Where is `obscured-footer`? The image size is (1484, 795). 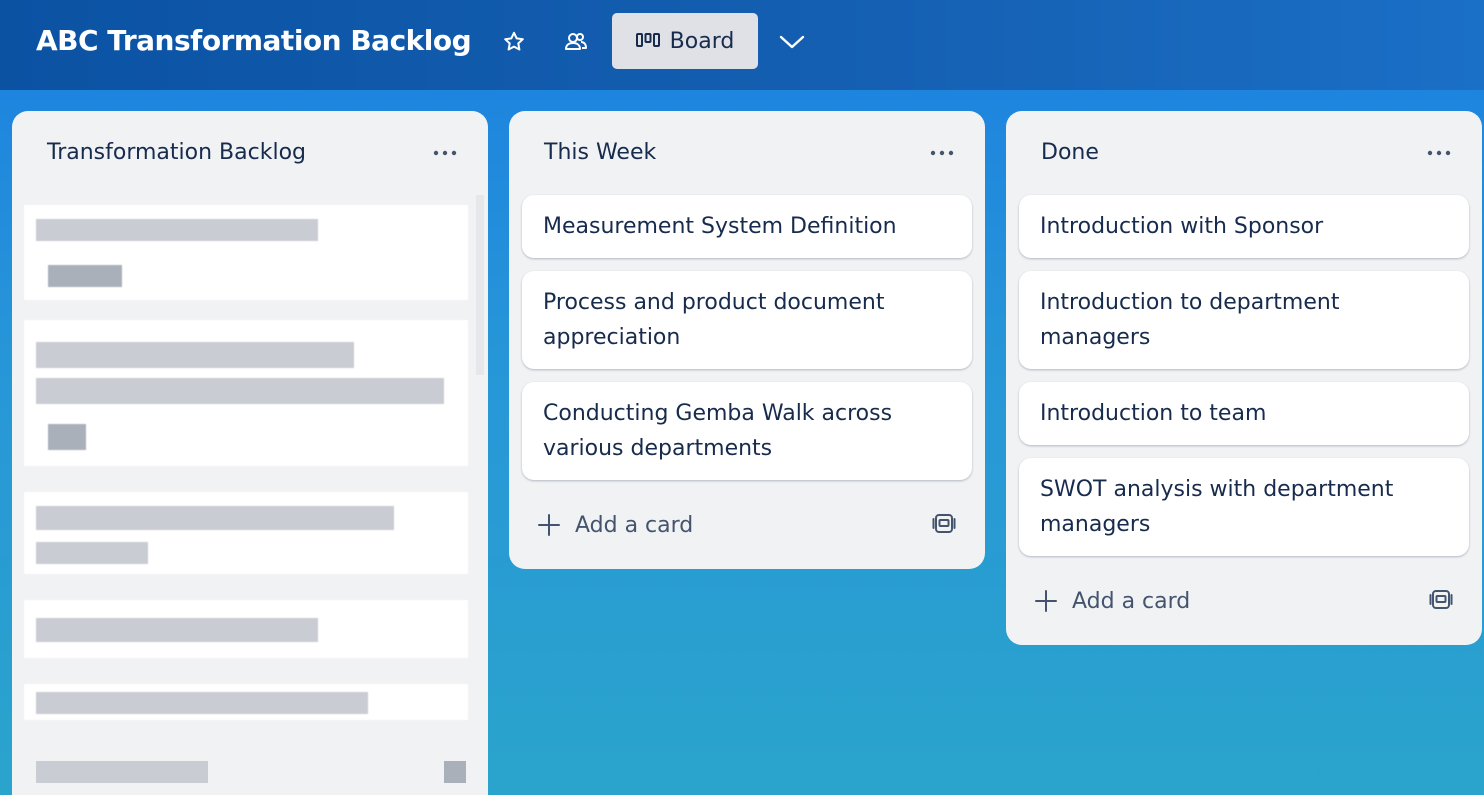 obscured-footer is located at coordinates (251, 774).